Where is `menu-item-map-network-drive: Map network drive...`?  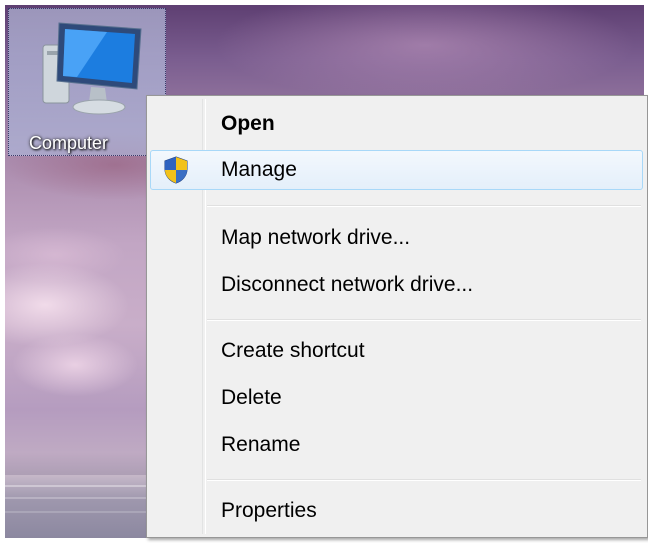
menu-item-map-network-drive: Map network drive... is located at coordinates (396, 238).